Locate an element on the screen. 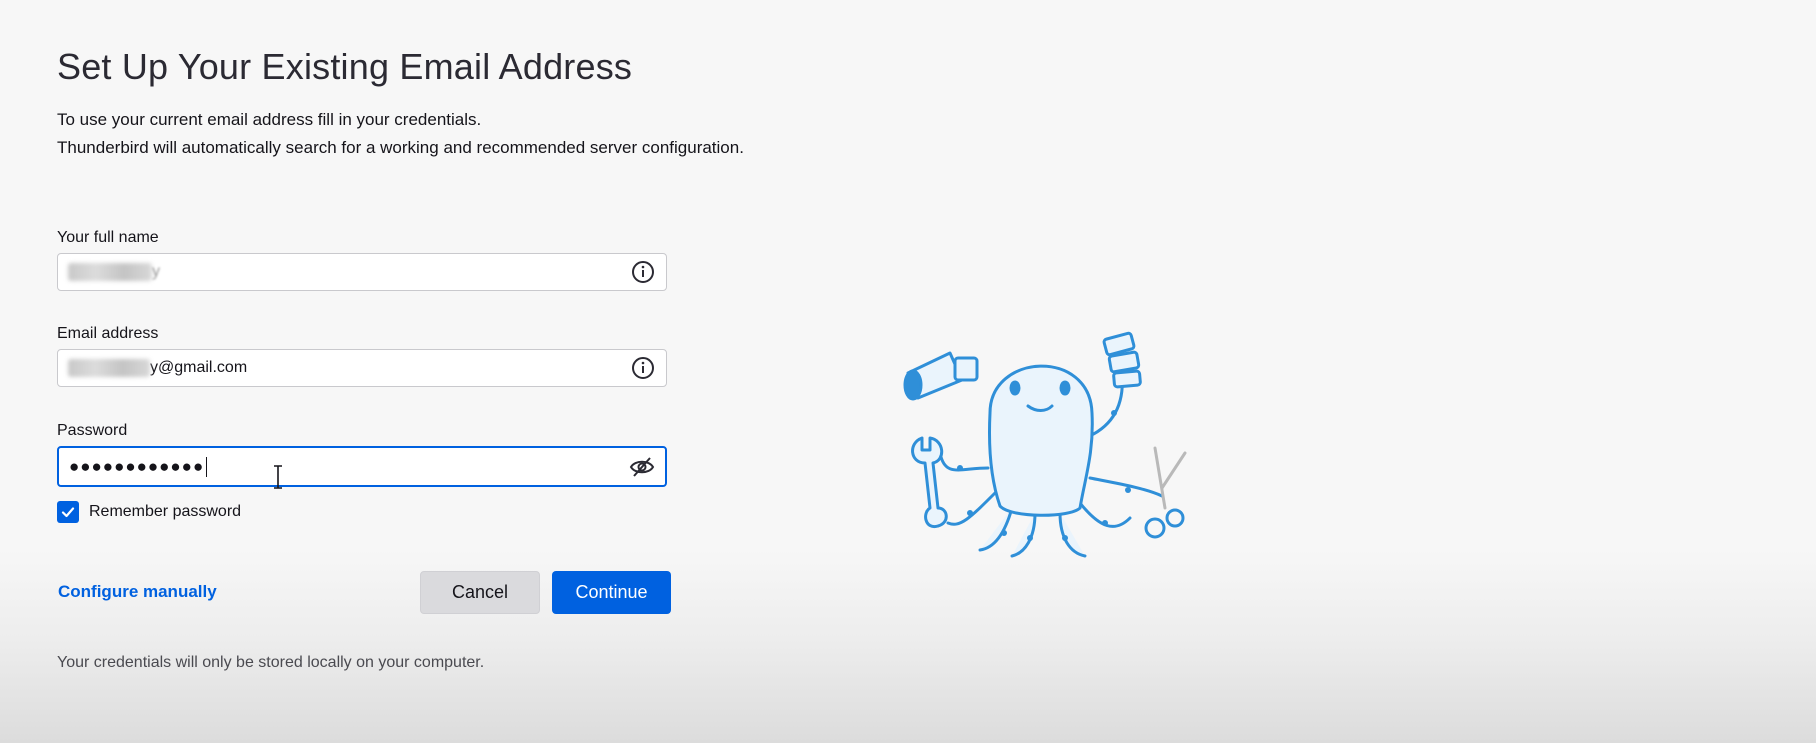 This screenshot has height=743, width=1816. full-name-value-text: y is located at coordinates (156, 271).